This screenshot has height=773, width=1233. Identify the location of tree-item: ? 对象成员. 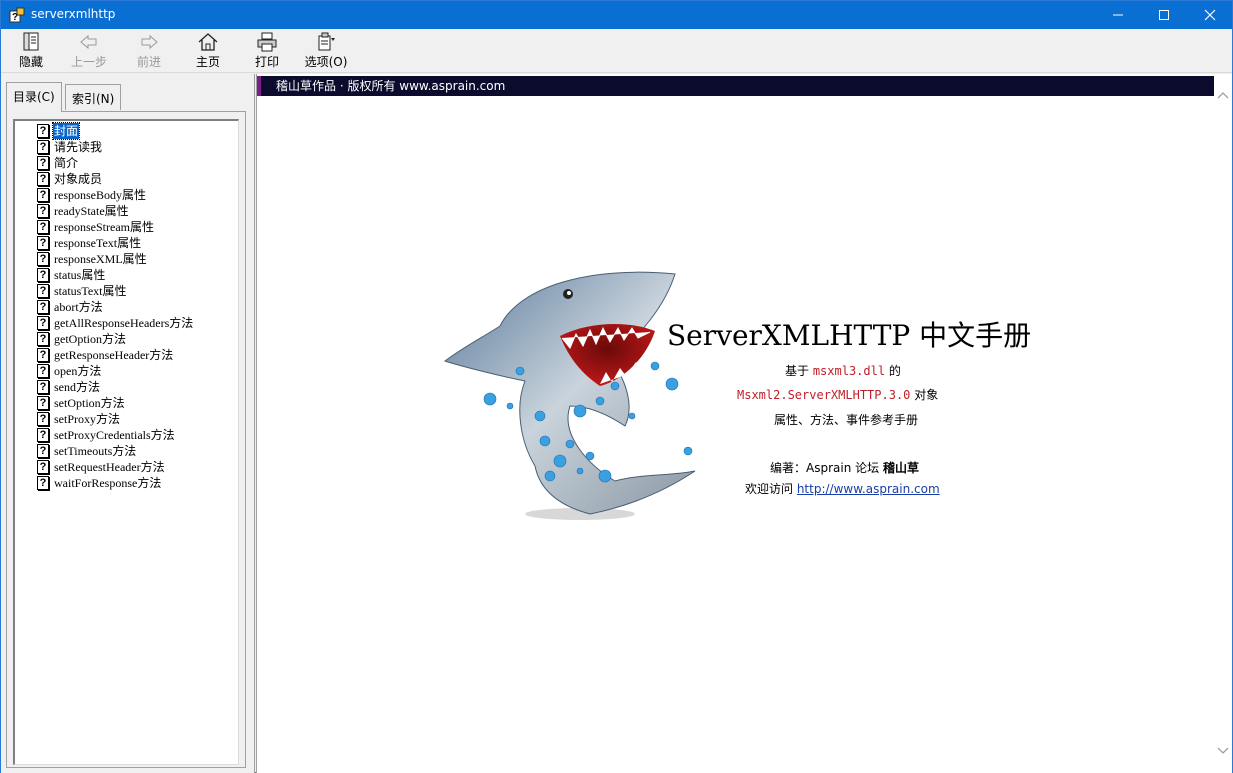
(137, 179).